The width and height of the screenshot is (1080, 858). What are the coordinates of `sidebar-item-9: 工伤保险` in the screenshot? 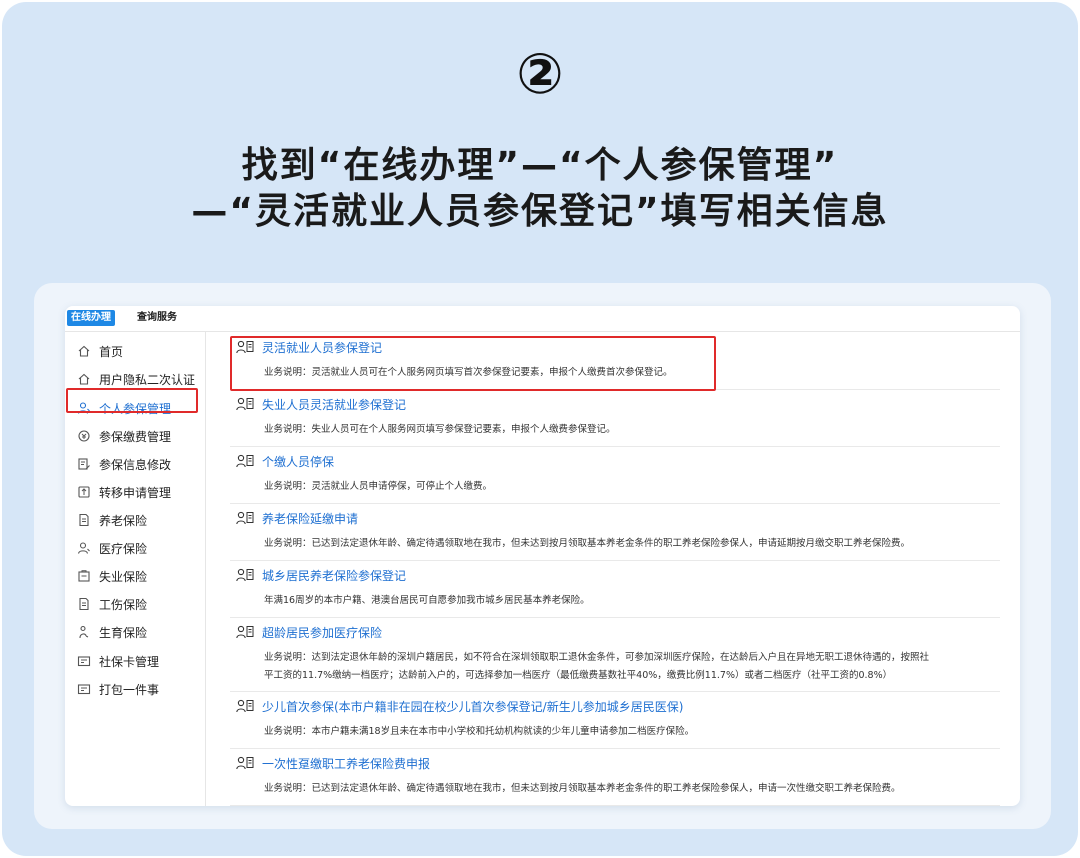 It's located at (138, 604).